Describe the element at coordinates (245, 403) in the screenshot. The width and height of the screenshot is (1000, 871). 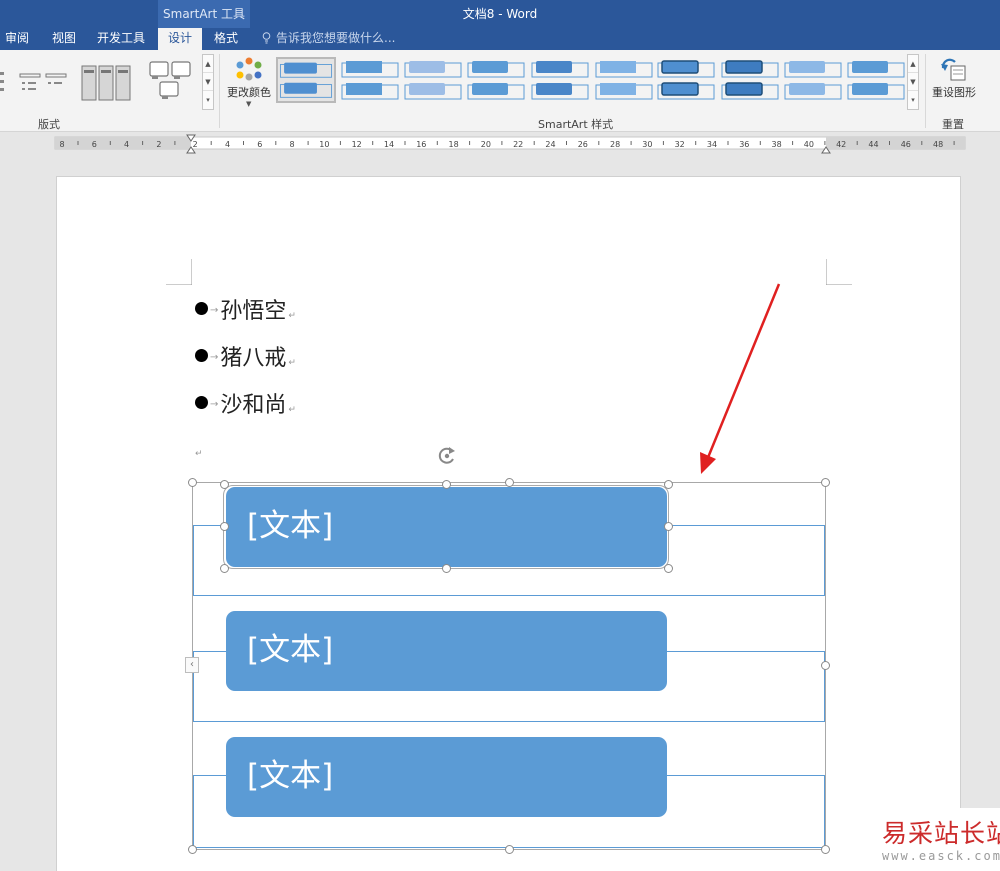
I see `list-item: →沙和尚 ↵` at that location.